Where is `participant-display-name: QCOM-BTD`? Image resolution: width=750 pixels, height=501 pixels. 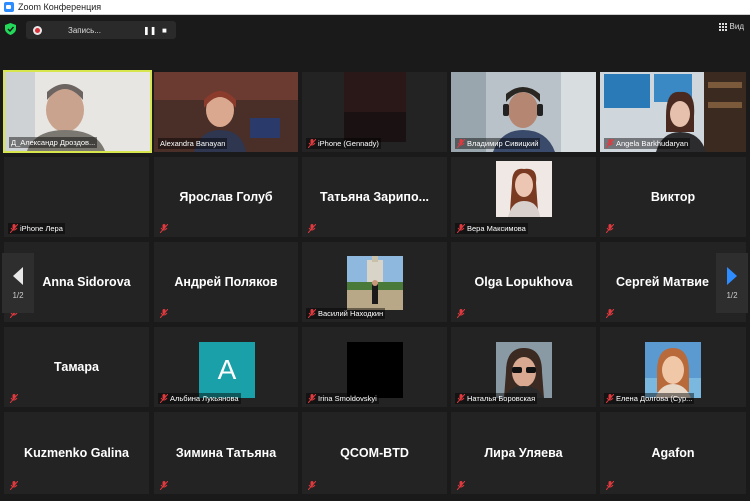
participant-display-name: QCOM-BTD is located at coordinates (374, 453).